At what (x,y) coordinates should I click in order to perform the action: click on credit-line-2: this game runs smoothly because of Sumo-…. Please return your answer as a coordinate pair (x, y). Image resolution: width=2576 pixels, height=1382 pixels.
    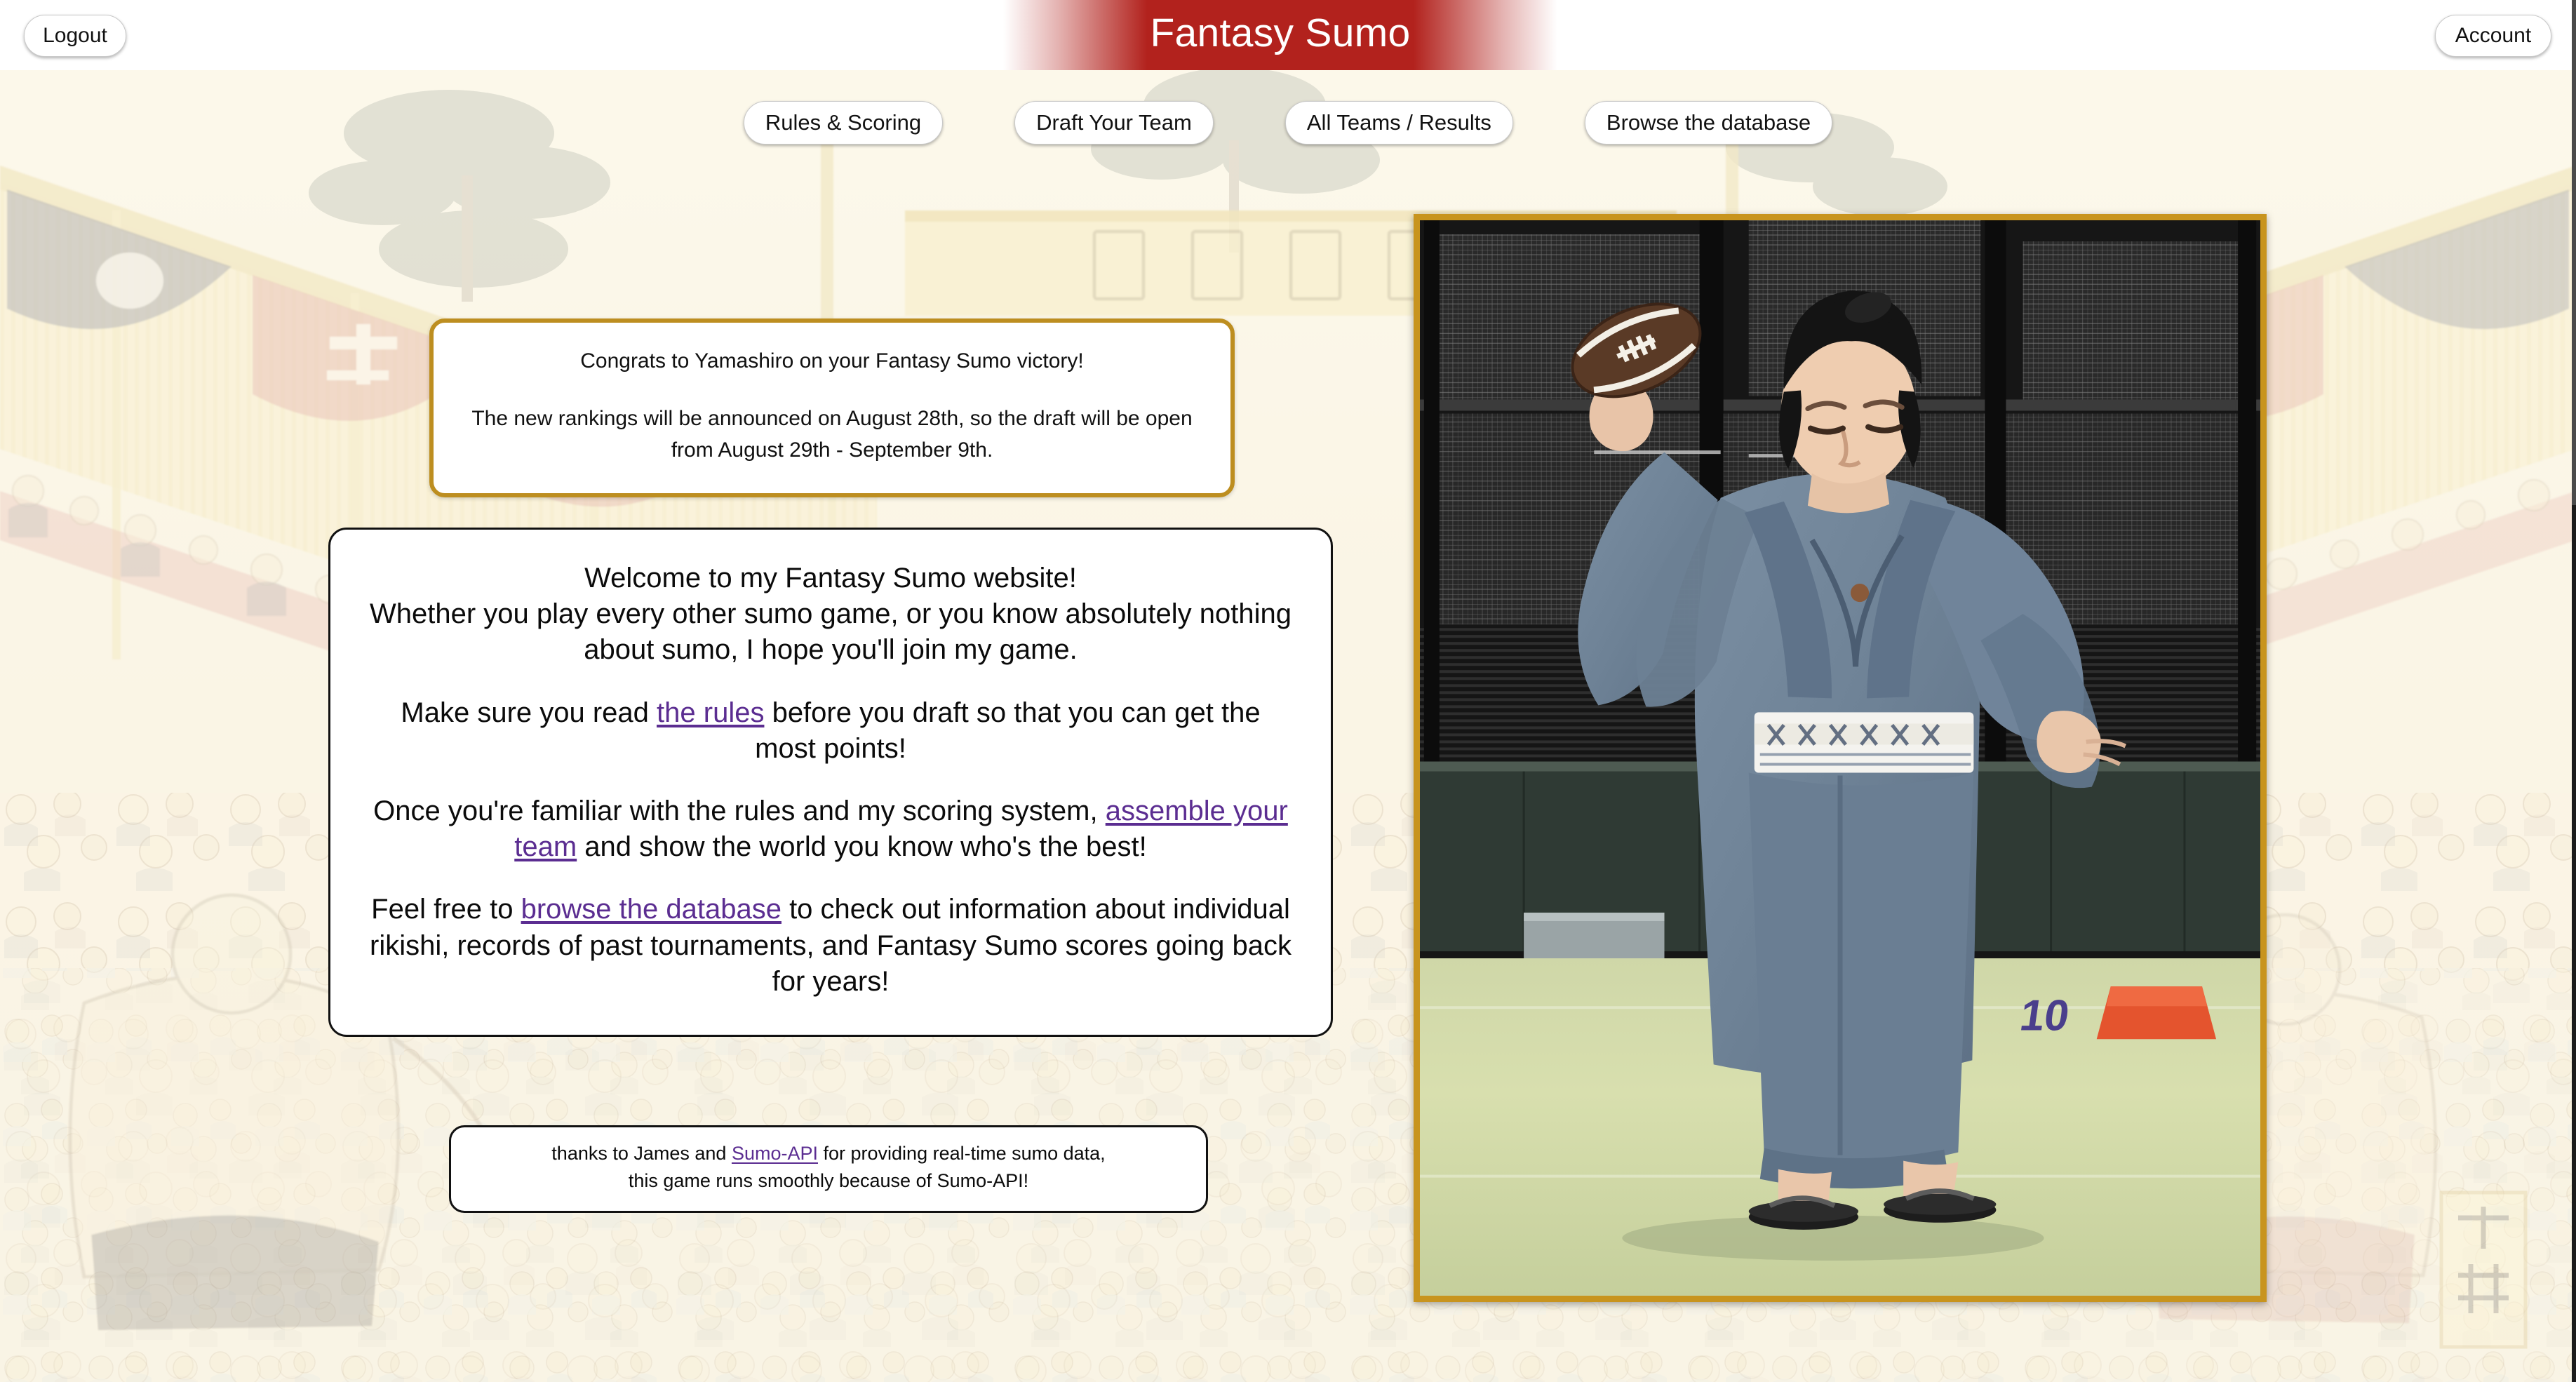
    Looking at the image, I should click on (829, 1181).